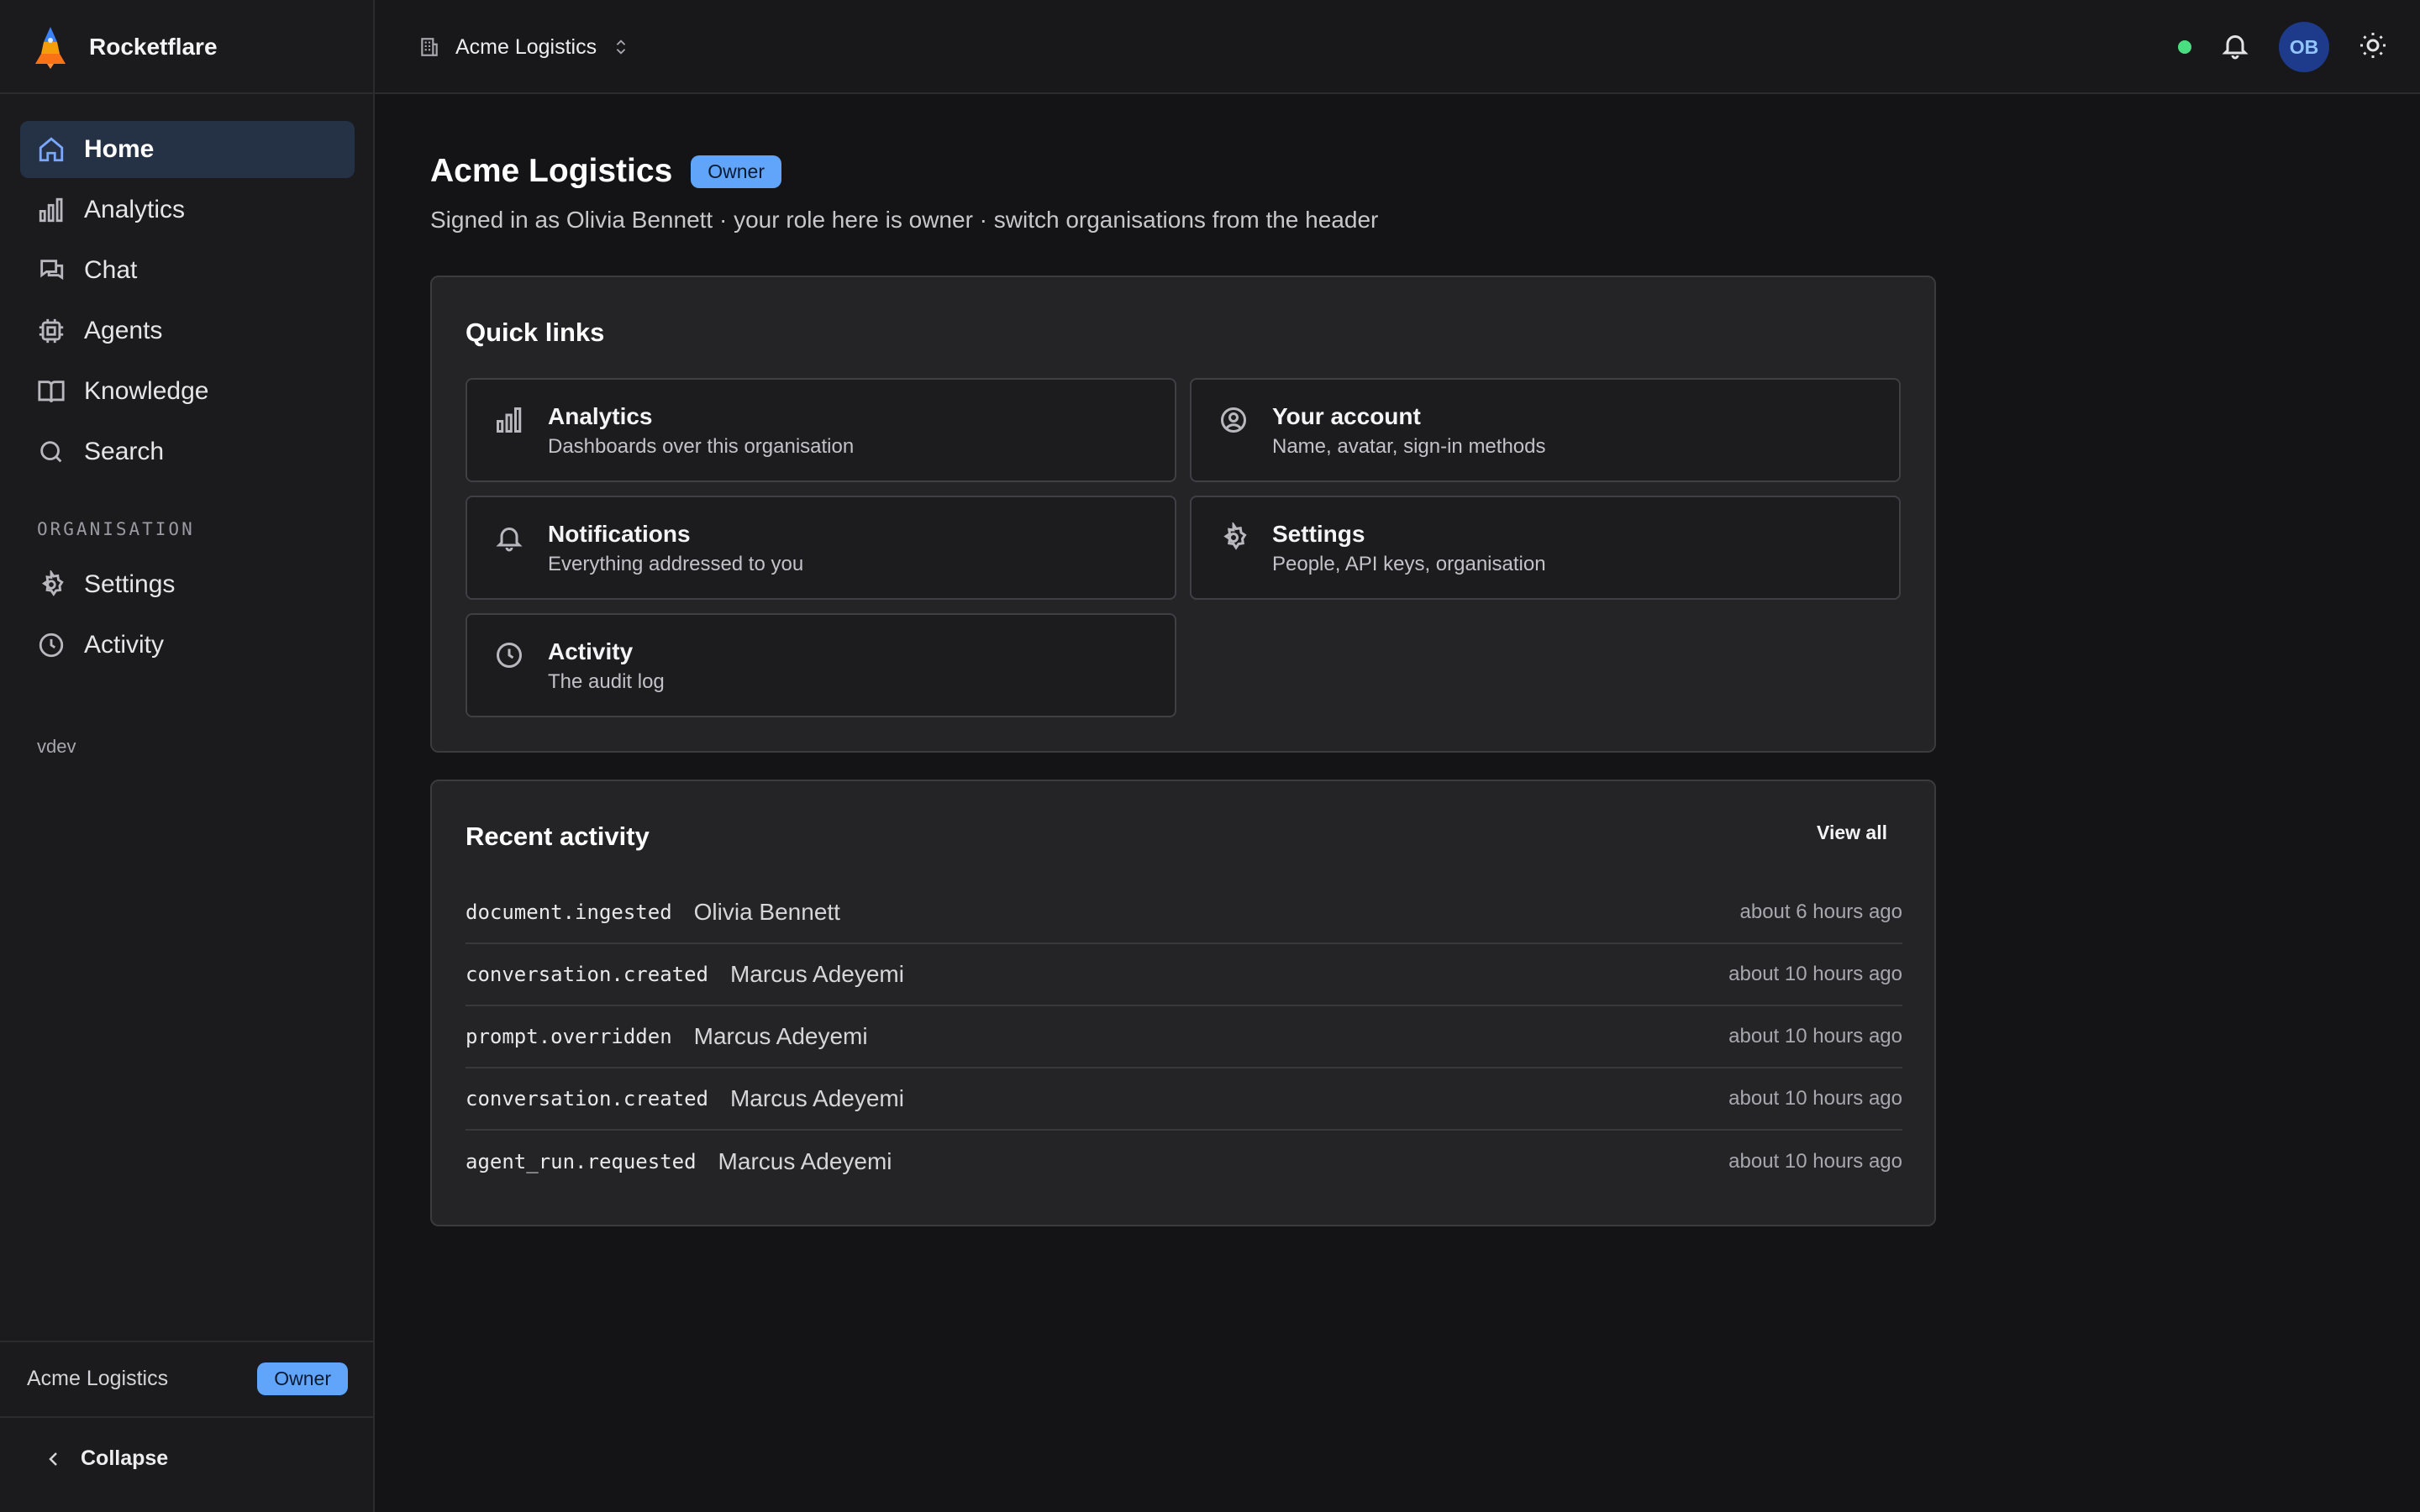 The image size is (2420, 1512). What do you see at coordinates (552, 171) in the screenshot?
I see `page-title: Acme Logistics` at bounding box center [552, 171].